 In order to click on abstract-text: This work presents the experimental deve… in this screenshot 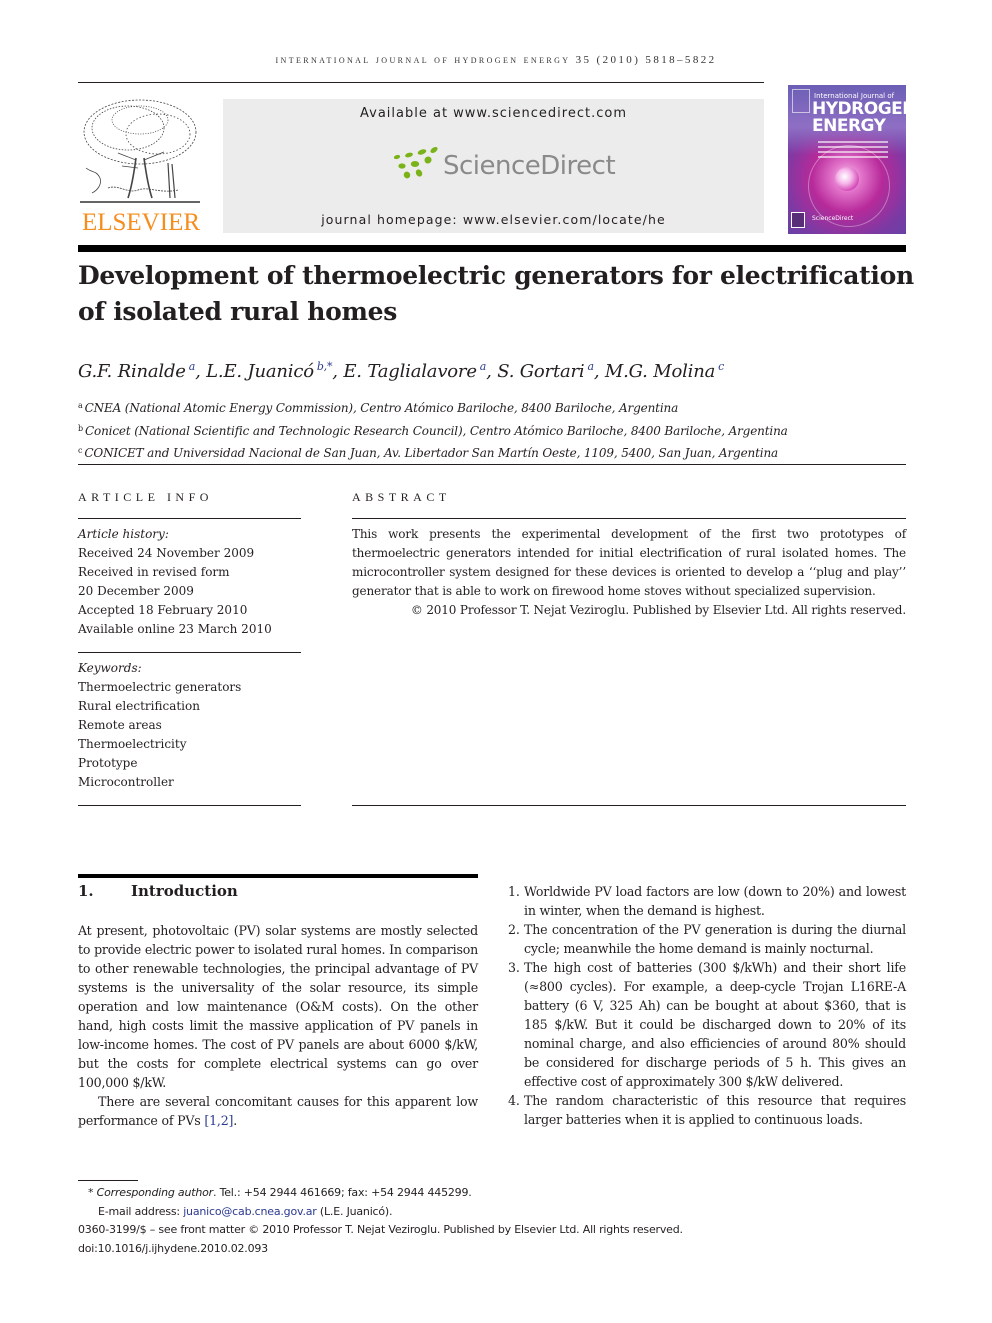, I will do `click(629, 562)`.